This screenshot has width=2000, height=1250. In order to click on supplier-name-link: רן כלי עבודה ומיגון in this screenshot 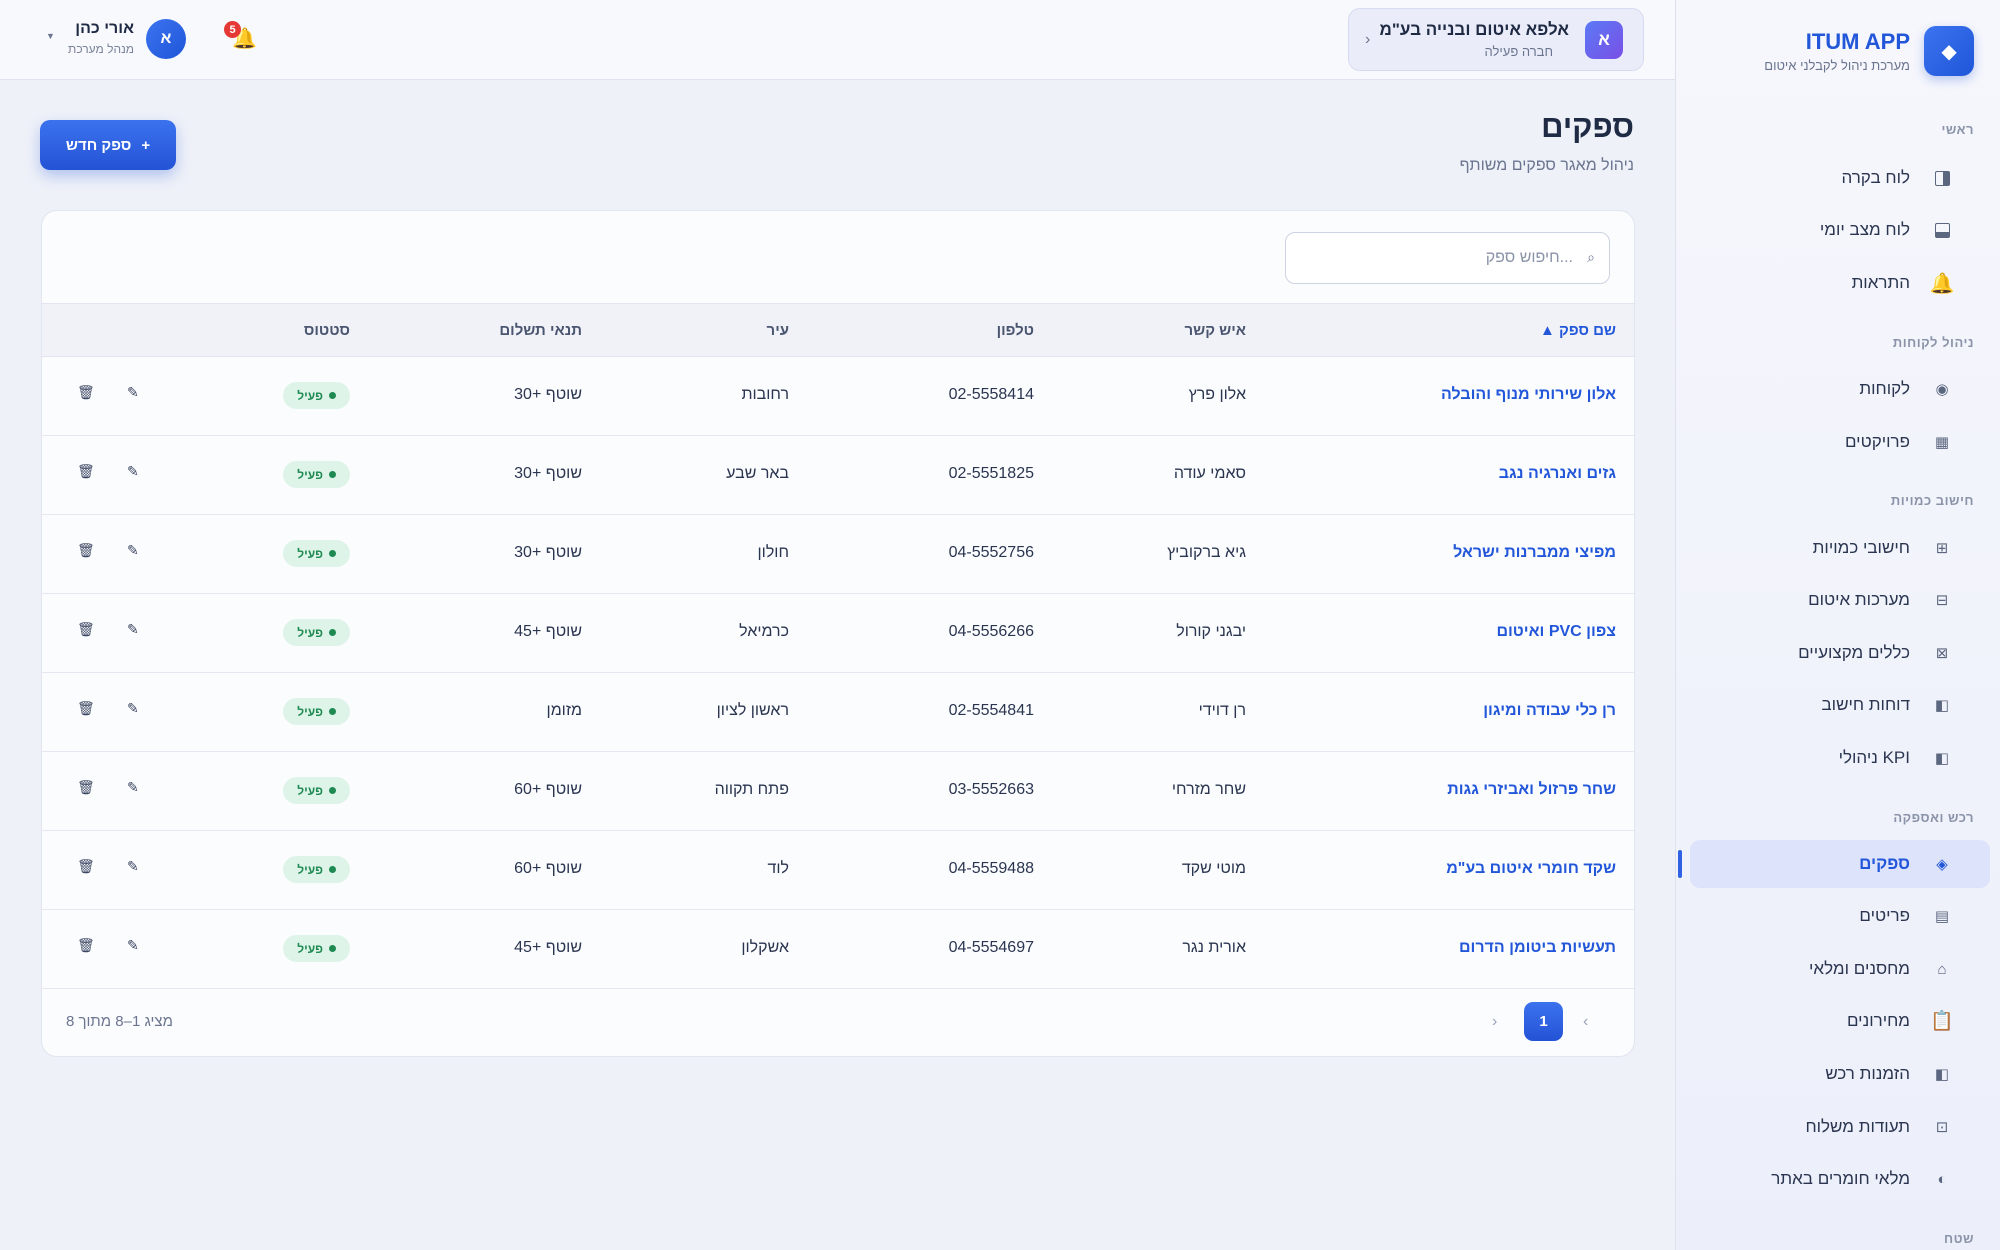, I will do `click(1549, 711)`.